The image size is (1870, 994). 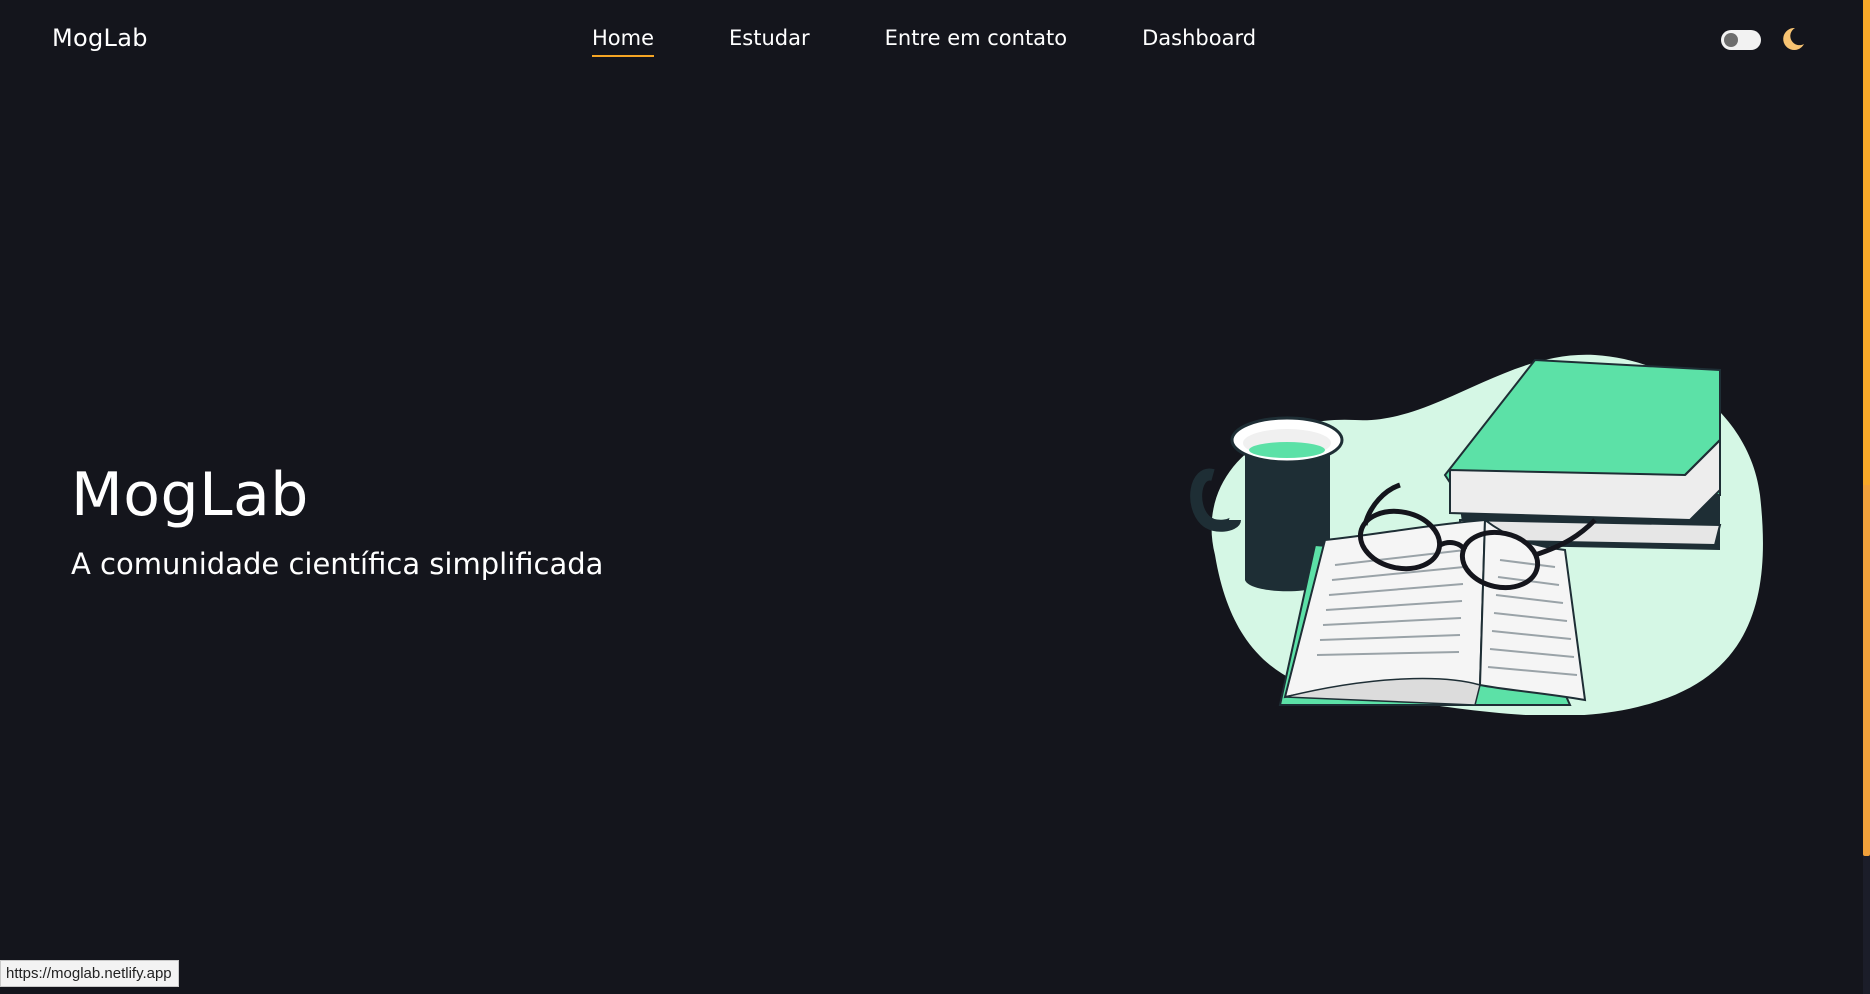 I want to click on nav-link-home: Home, so click(x=623, y=41).